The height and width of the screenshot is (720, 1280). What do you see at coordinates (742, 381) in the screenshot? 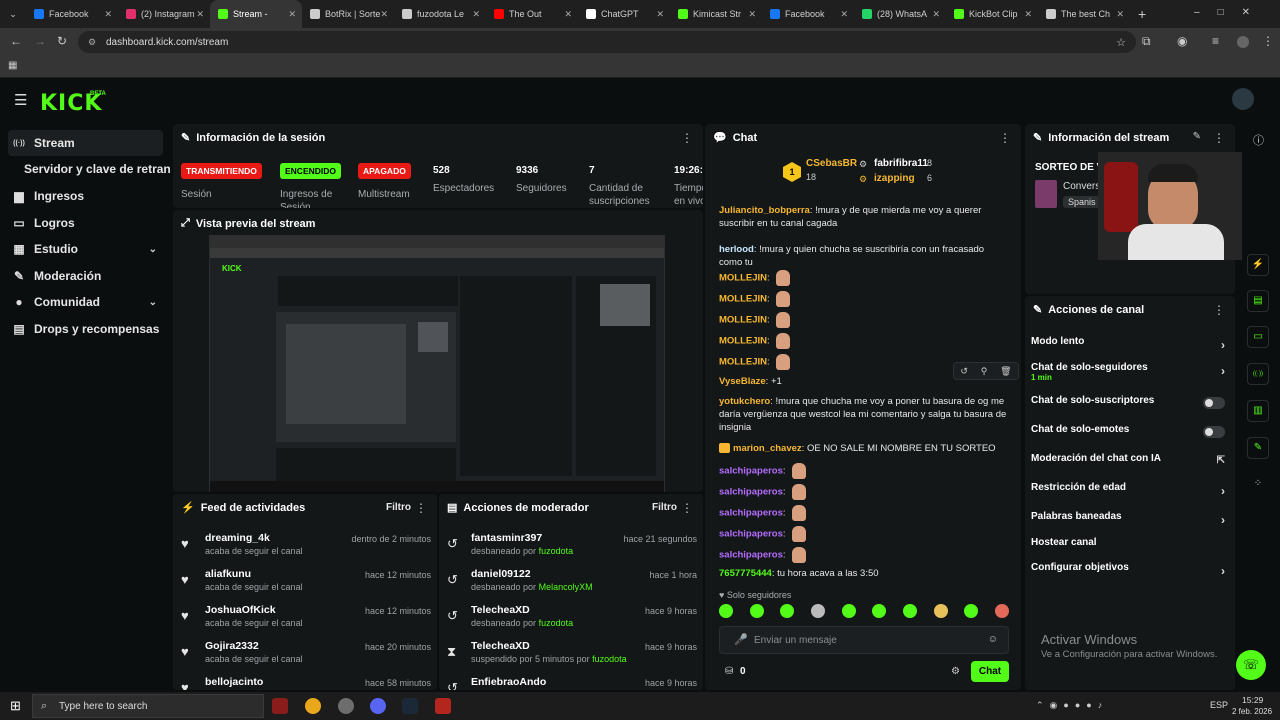
I see `chat-username: VyseBlaze` at bounding box center [742, 381].